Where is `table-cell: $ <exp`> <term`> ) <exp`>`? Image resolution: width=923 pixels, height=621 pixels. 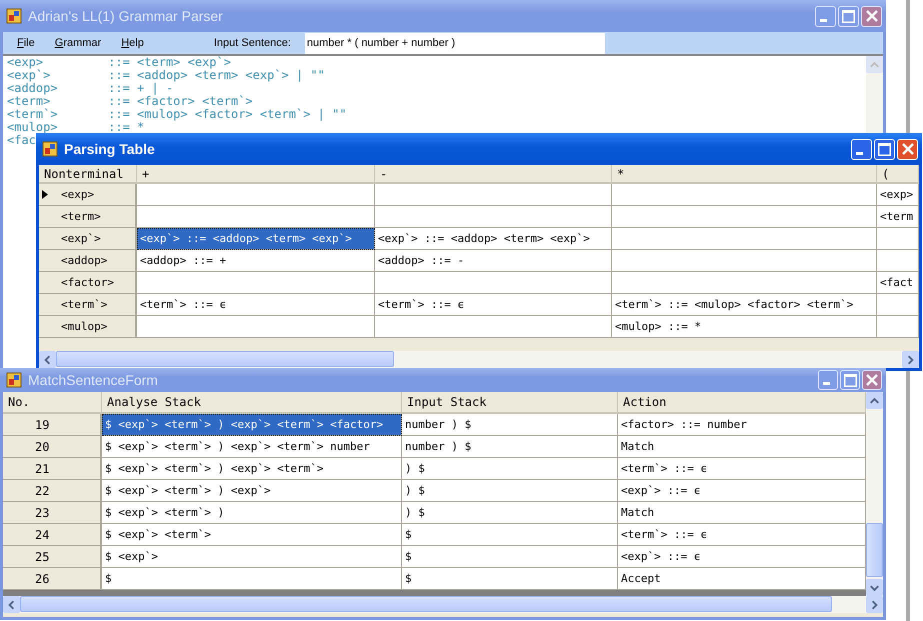
table-cell: $ <exp`> <term`> ) <exp`> is located at coordinates (252, 491).